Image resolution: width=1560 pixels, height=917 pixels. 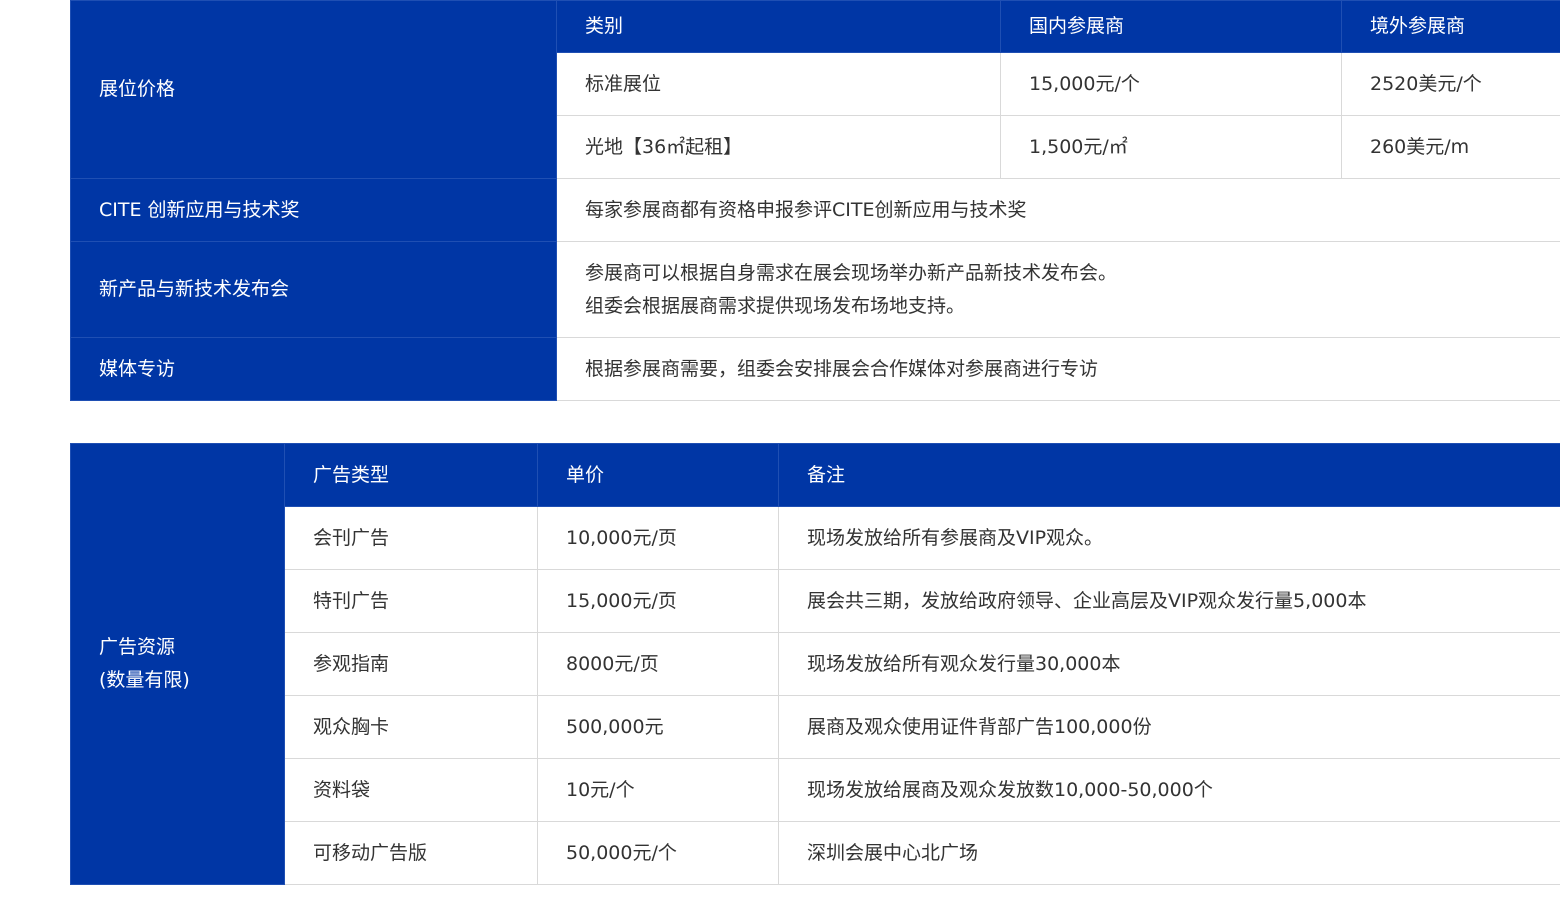 What do you see at coordinates (313, 210) in the screenshot?
I see `service-label: CITE 创新应用与技术奖` at bounding box center [313, 210].